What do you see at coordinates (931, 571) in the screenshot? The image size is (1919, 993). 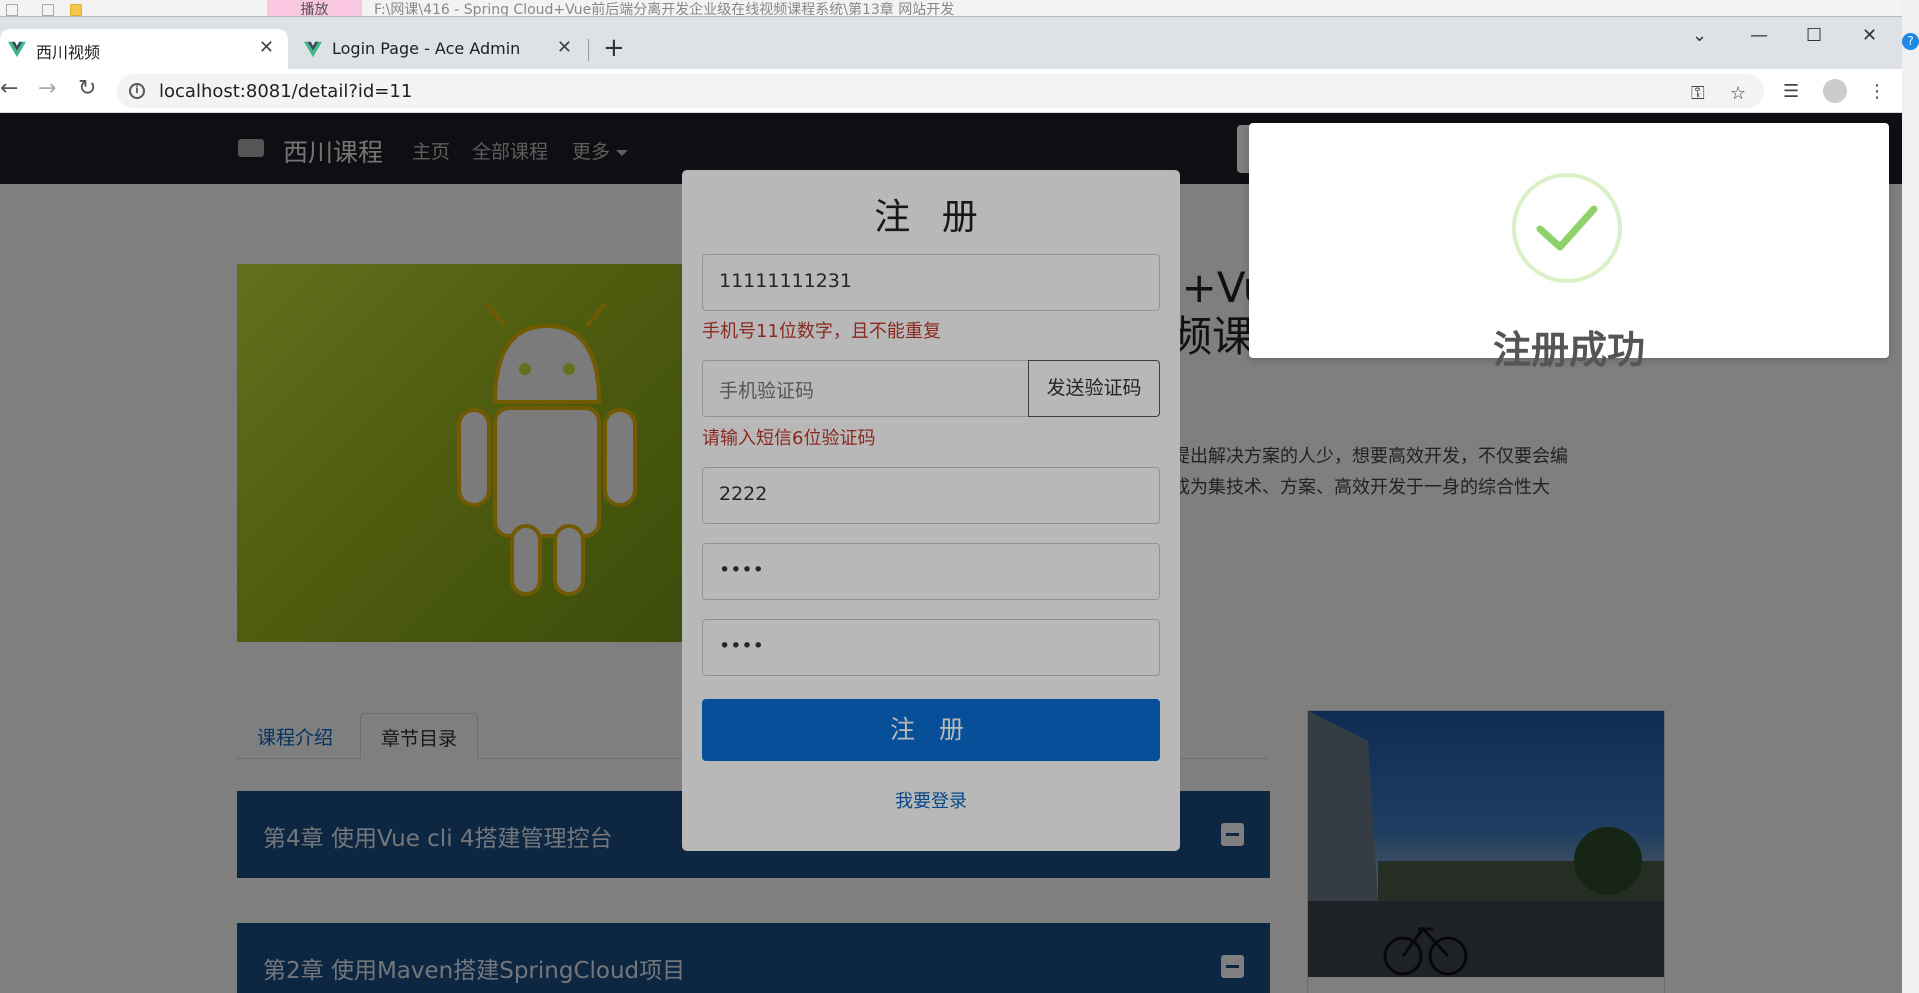 I see `password-field: ••••` at bounding box center [931, 571].